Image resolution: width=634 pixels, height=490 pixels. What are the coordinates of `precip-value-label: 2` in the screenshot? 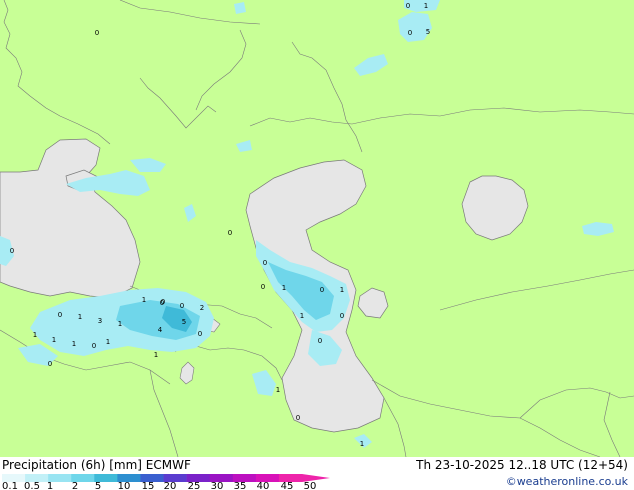 It's located at (202, 308).